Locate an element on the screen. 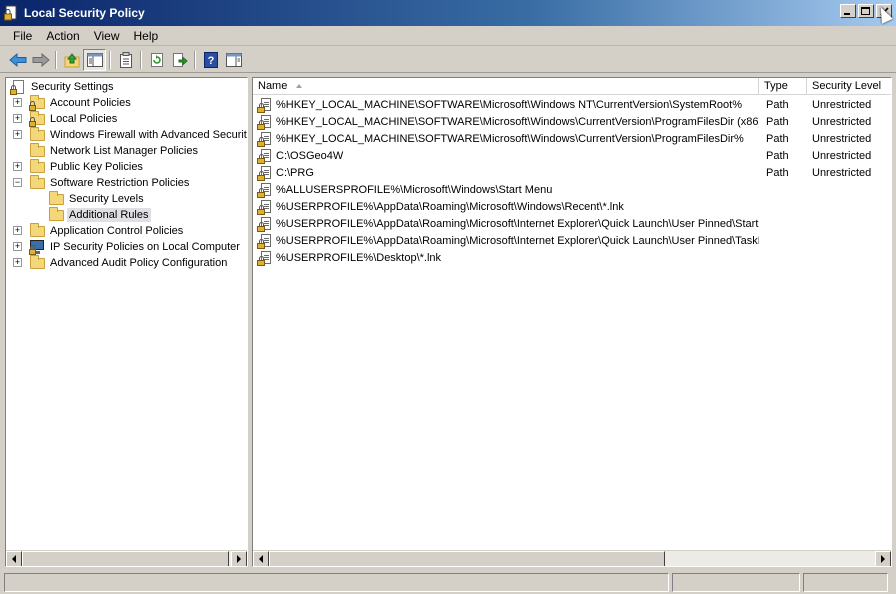 The image size is (896, 594). tree-horizontal-scrollbar is located at coordinates (126, 558).